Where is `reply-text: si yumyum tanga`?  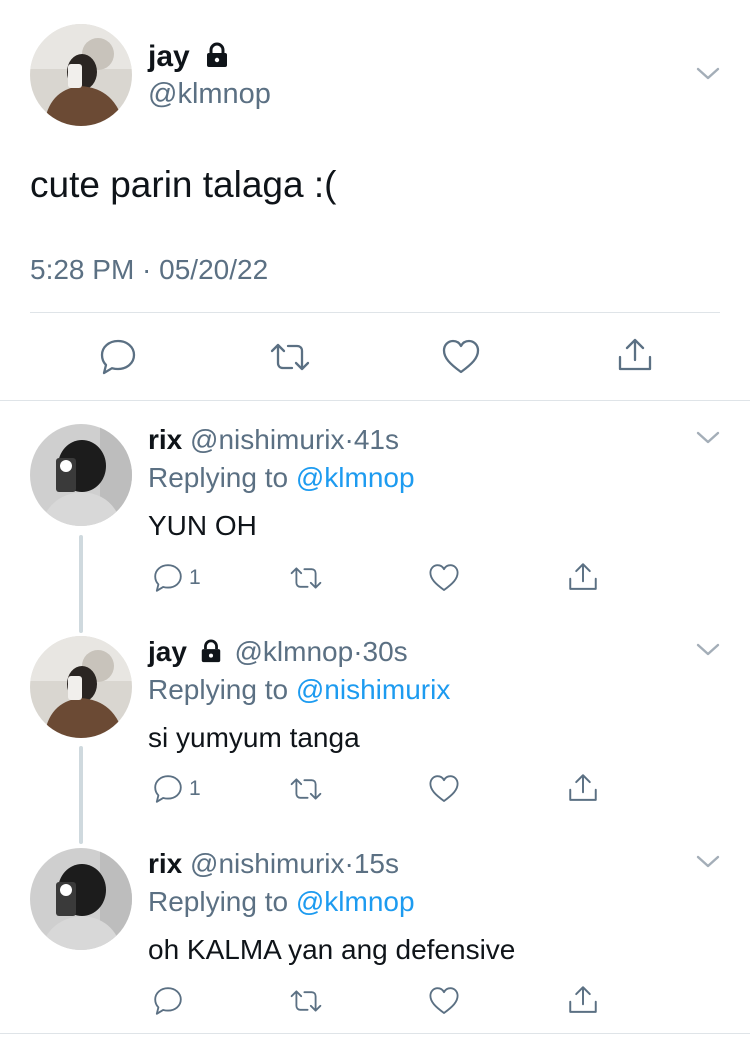
reply-text: si yumyum tanga is located at coordinates (254, 737).